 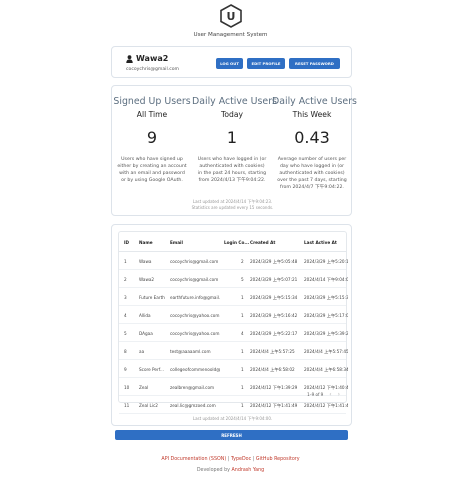 I want to click on logout-button: LOG OUT, so click(x=229, y=63).